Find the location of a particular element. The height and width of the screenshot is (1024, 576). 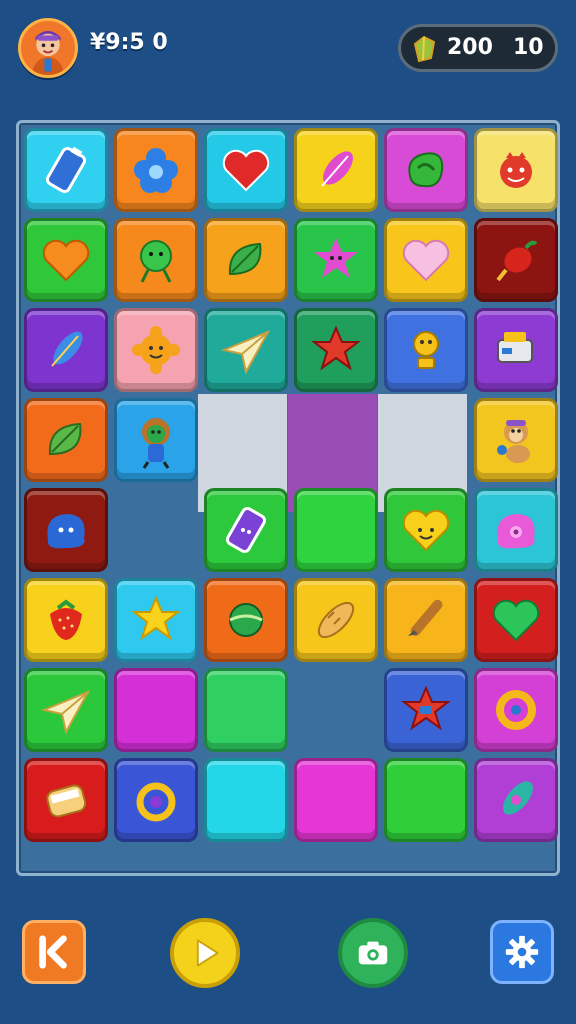

orange-heart-icon is located at coordinates (66, 260).